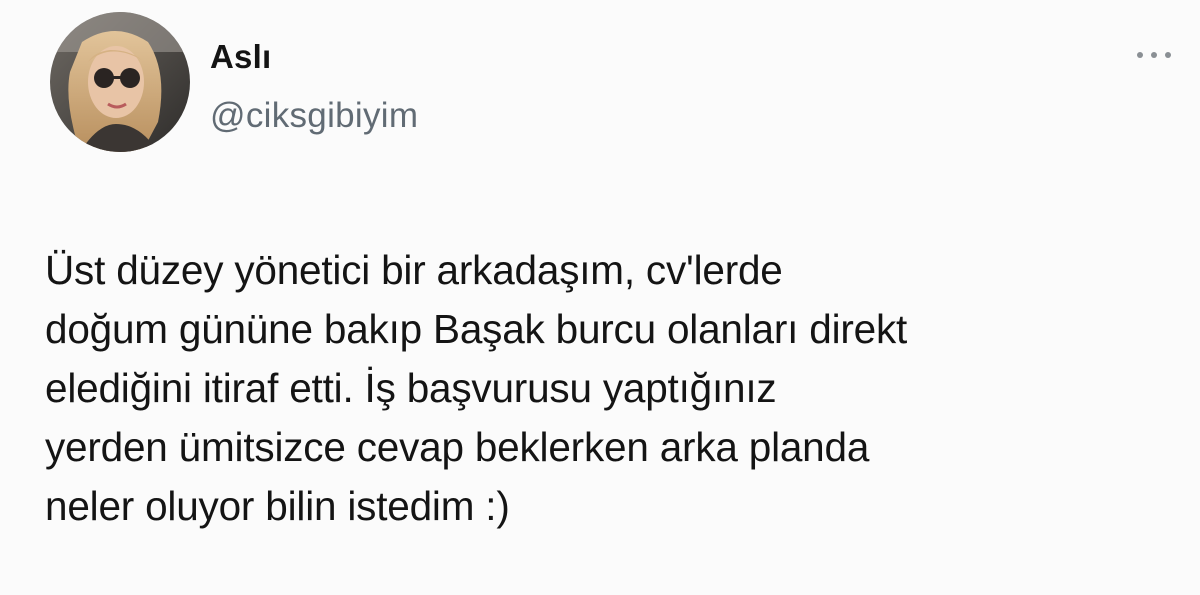 The width and height of the screenshot is (1200, 595). I want to click on author-handle: @ciksgibiyim, so click(314, 116).